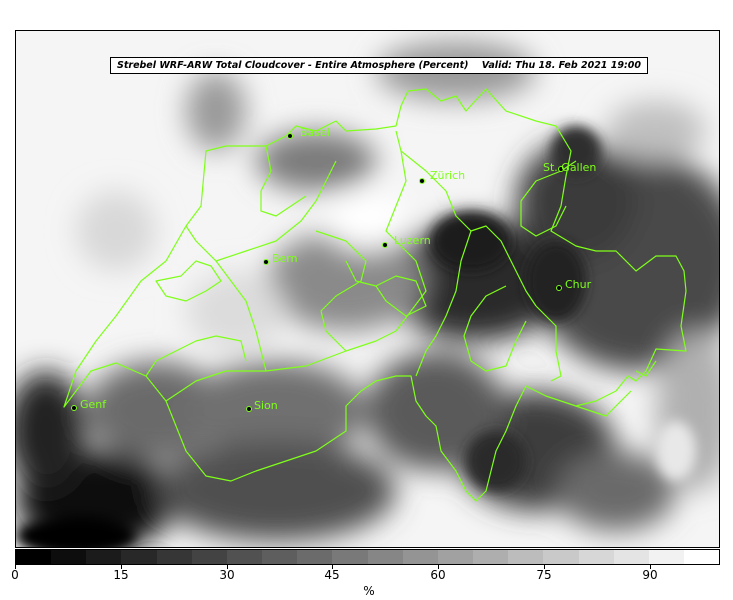  Describe the element at coordinates (438, 575) in the screenshot. I see `colorbar-tick-label-60: 60` at that location.